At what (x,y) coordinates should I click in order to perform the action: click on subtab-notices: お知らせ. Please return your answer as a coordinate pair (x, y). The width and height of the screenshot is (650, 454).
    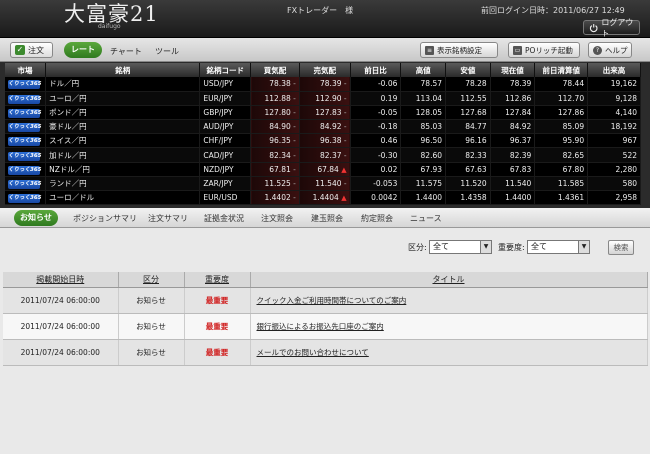
    Looking at the image, I should click on (36, 218).